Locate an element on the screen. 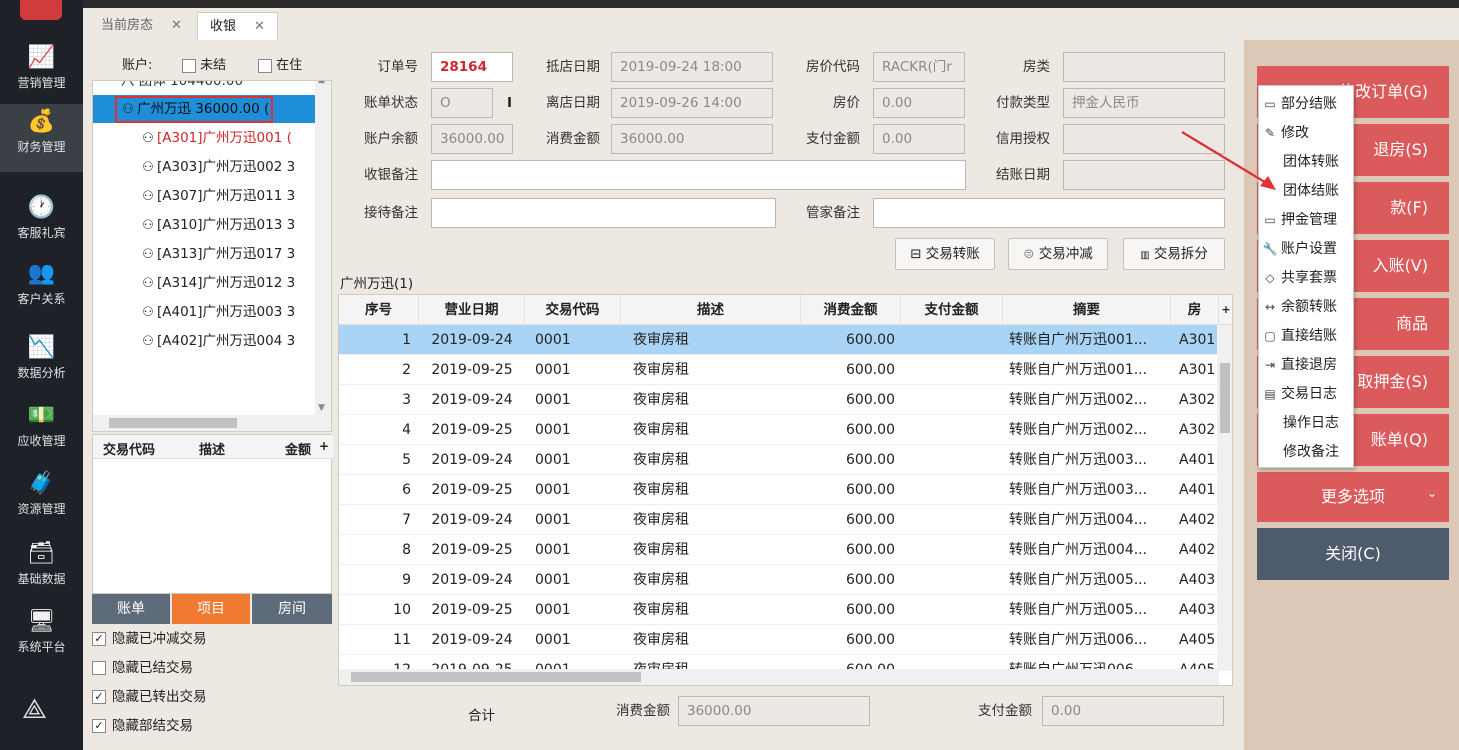 Image resolution: width=1459 pixels, height=750 pixels. departure-field: 2019-09-26 14:00 is located at coordinates (692, 103).